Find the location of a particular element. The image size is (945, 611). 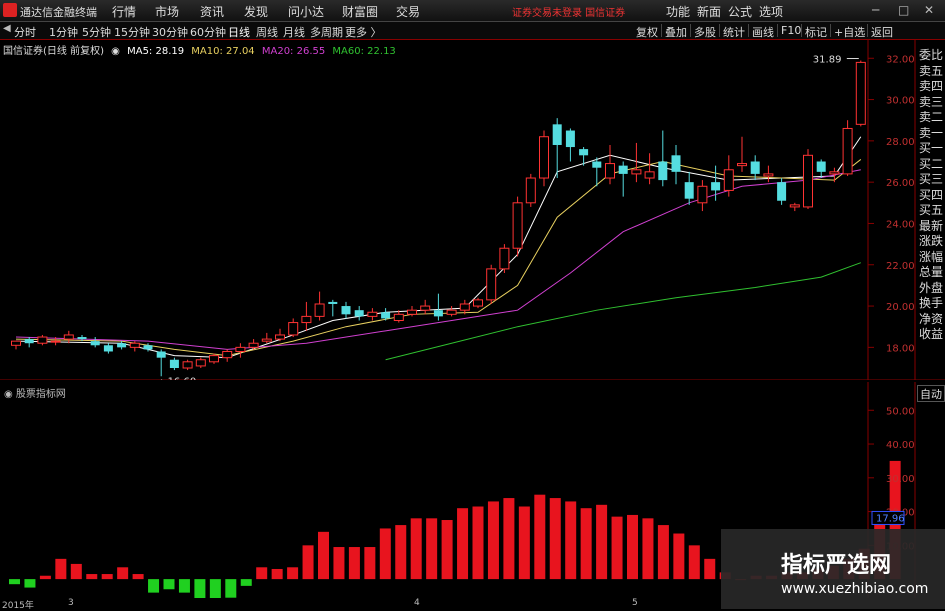

side-tab-netasset: 净资 is located at coordinates (931, 320).